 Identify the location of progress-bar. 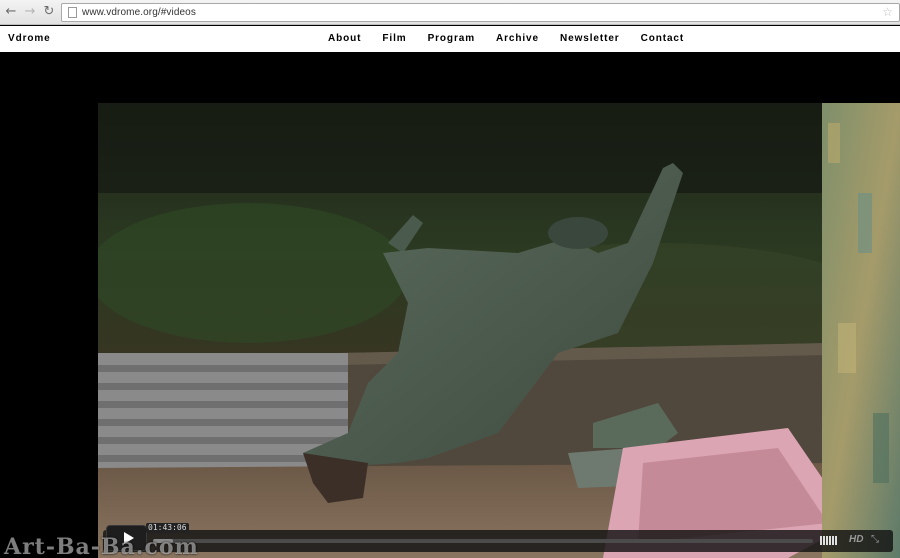
(483, 541).